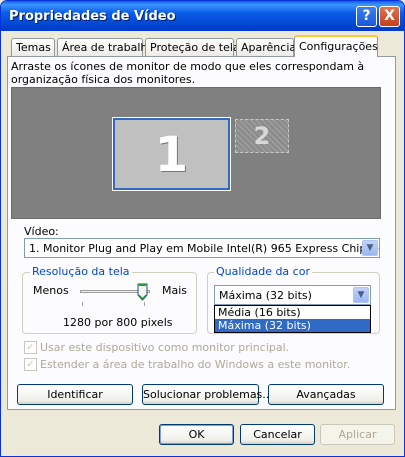 The image size is (405, 457). What do you see at coordinates (105, 47) in the screenshot?
I see `tab-area-de-trabalho: Área de trabalho` at bounding box center [105, 47].